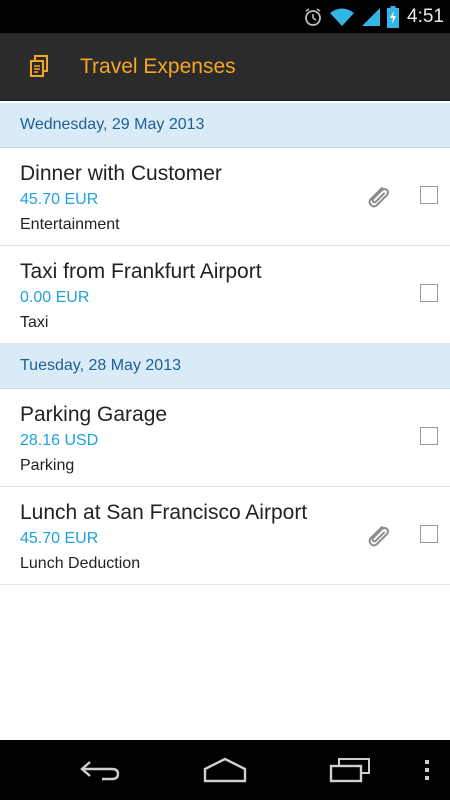  I want to click on home-button, so click(225, 770).